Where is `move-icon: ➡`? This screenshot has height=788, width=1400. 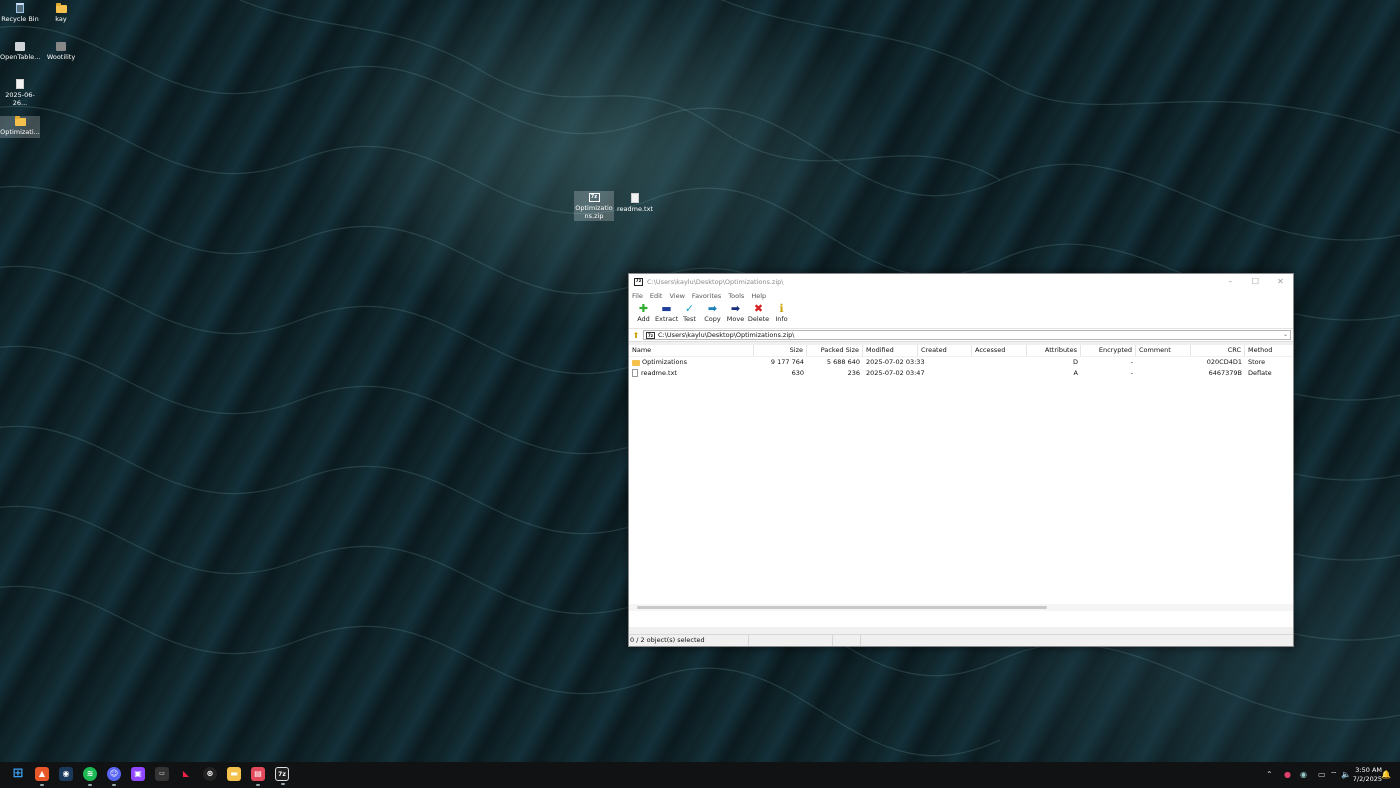 move-icon: ➡ is located at coordinates (735, 308).